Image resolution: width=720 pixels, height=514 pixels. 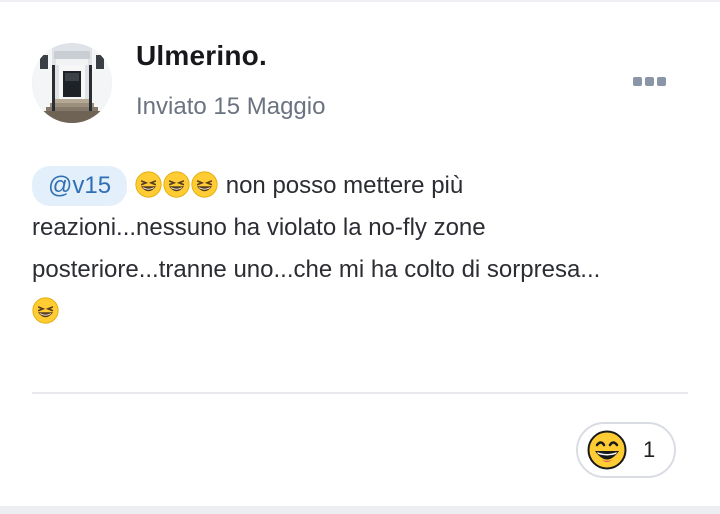 I want to click on avatar, so click(x=72, y=83).